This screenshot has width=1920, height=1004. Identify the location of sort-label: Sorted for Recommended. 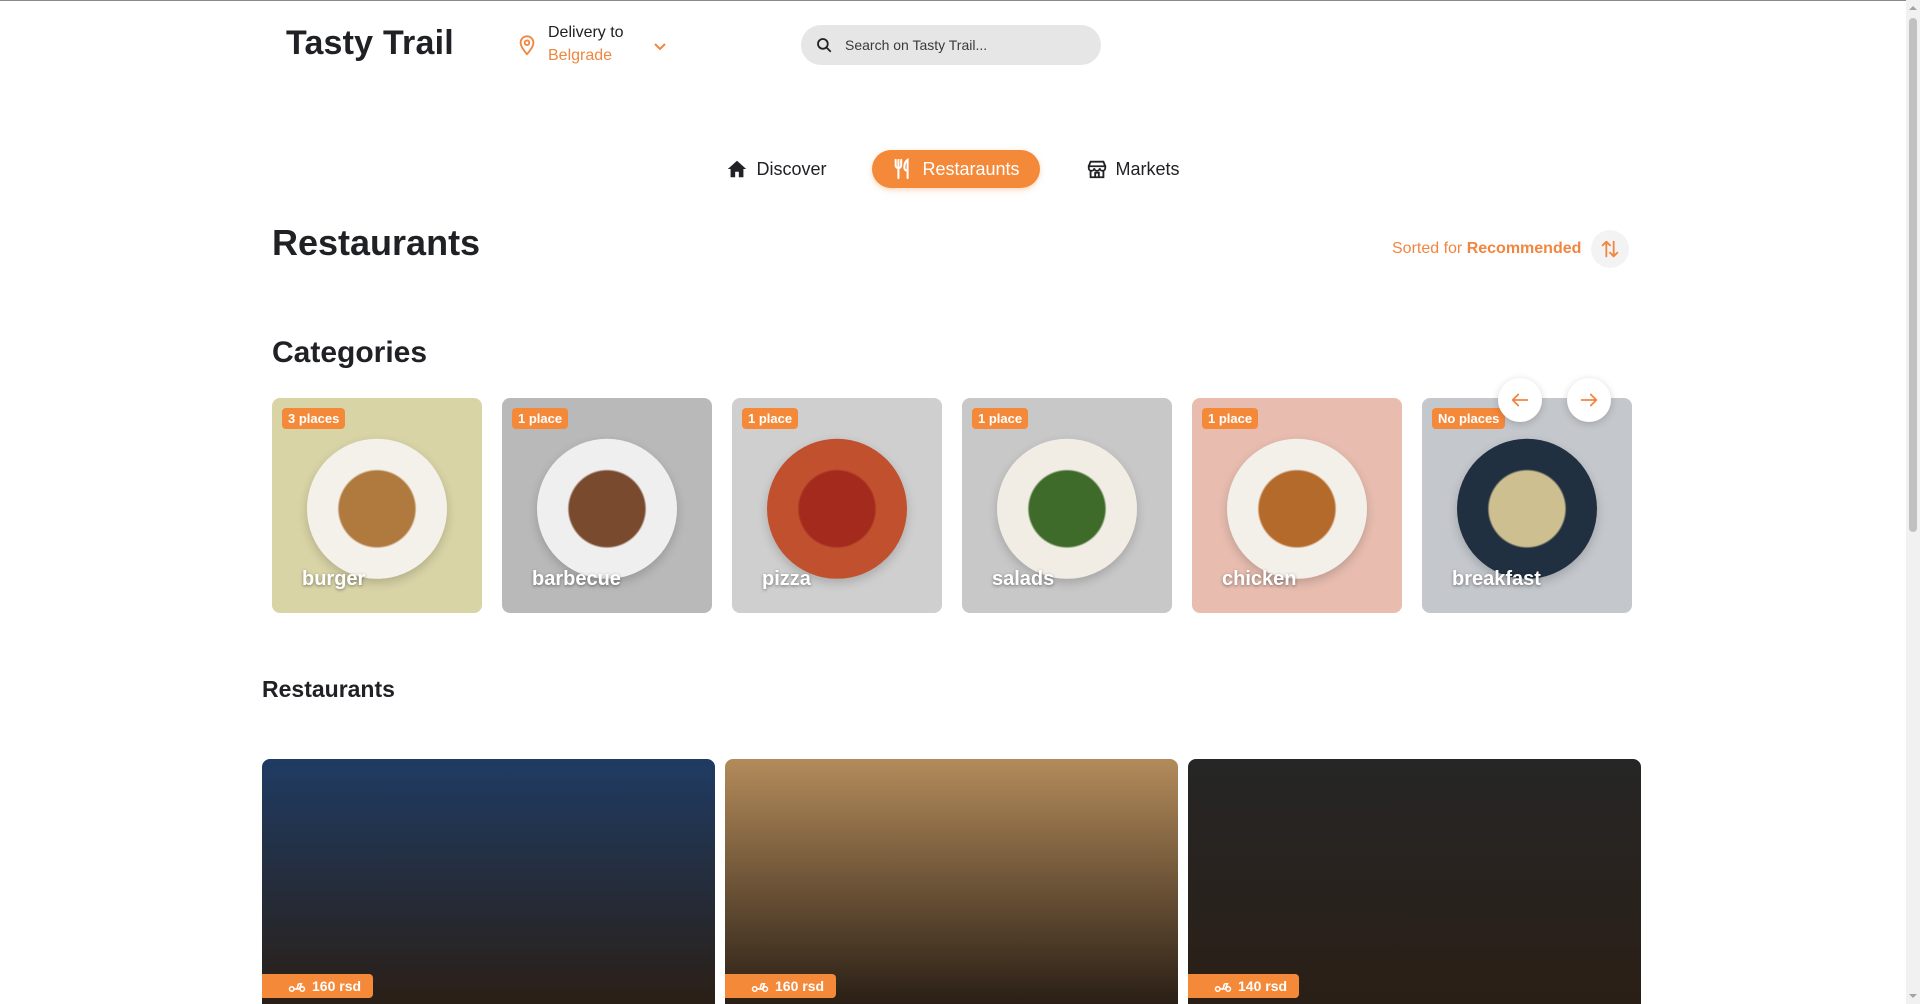
(1486, 249).